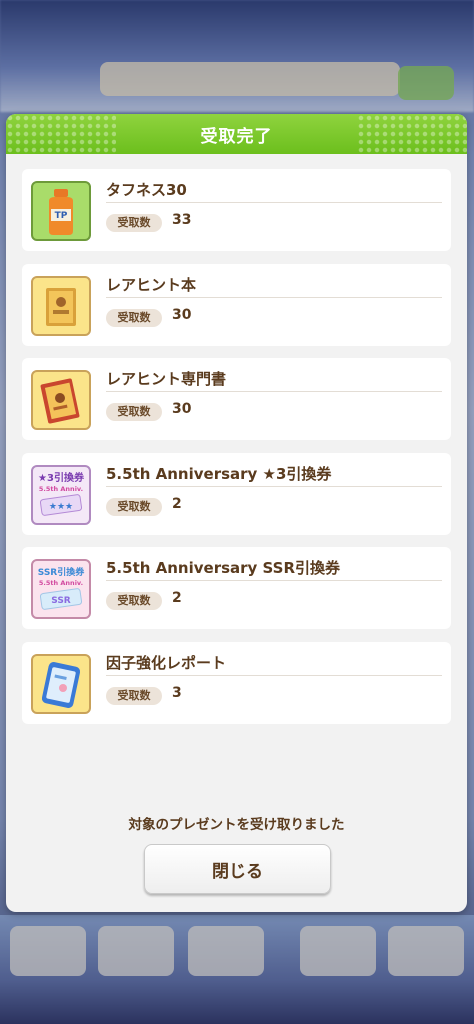  I want to click on dialog-title: 受取完了, so click(236, 136).